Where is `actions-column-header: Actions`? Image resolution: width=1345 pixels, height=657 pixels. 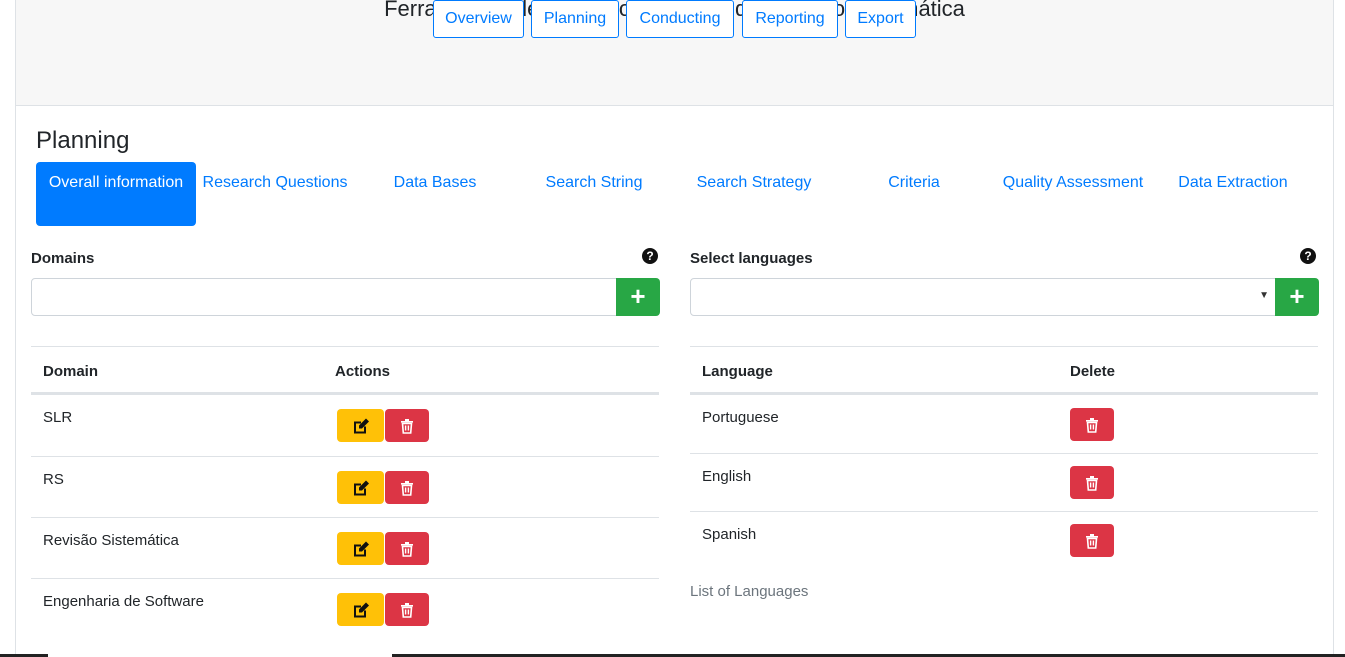
actions-column-header: Actions is located at coordinates (363, 371).